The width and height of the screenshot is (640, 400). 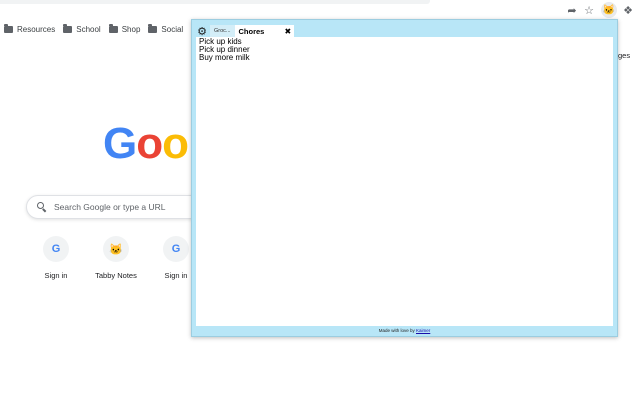 What do you see at coordinates (628, 10) in the screenshot?
I see `puzzle-icon: ❖` at bounding box center [628, 10].